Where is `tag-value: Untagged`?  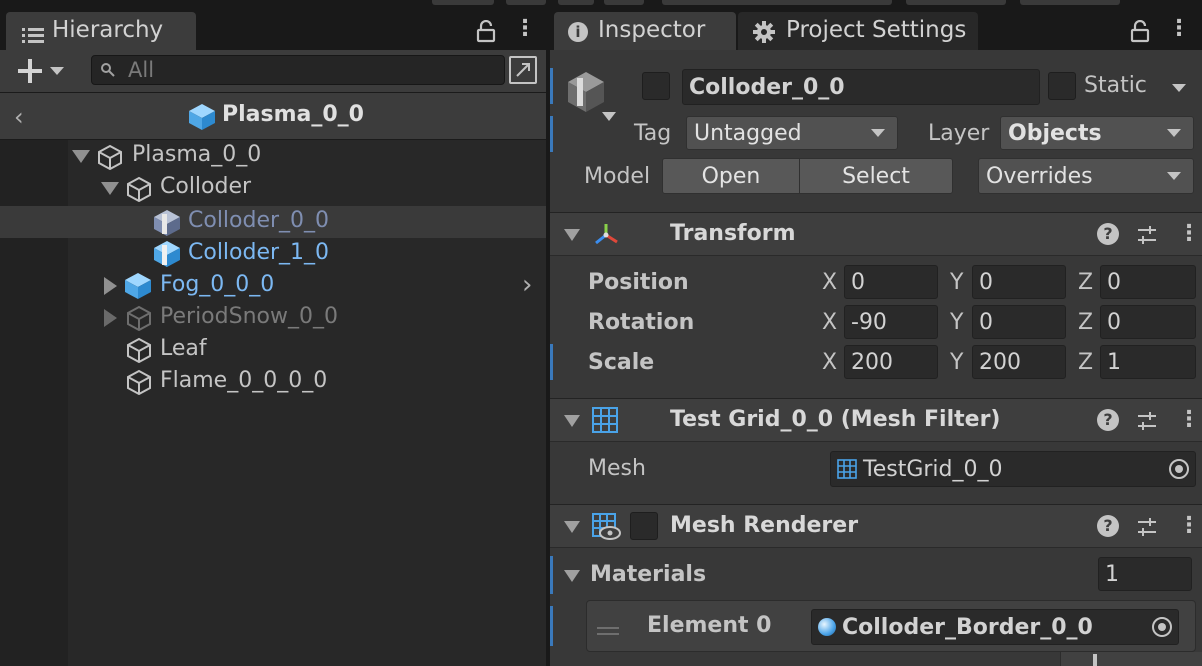
tag-value: Untagged is located at coordinates (748, 133).